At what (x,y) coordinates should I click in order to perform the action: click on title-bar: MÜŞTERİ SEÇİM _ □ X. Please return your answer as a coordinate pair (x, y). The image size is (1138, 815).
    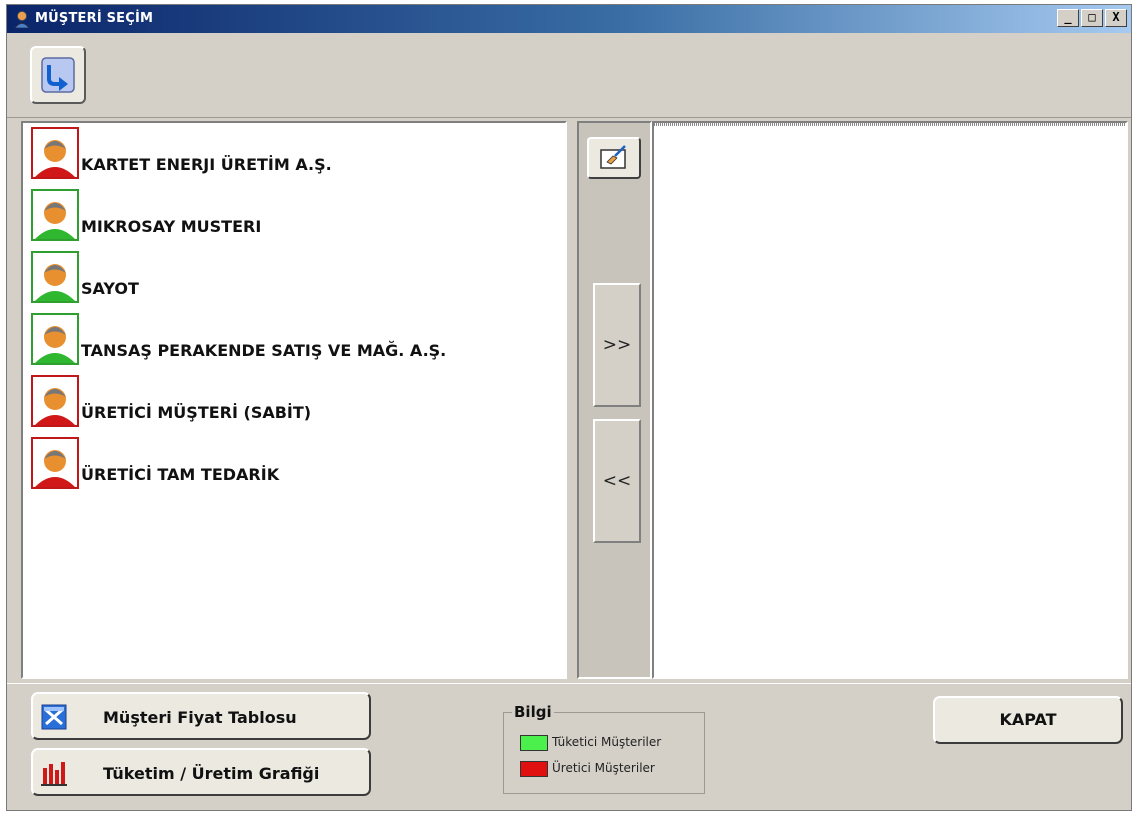
    Looking at the image, I should click on (569, 19).